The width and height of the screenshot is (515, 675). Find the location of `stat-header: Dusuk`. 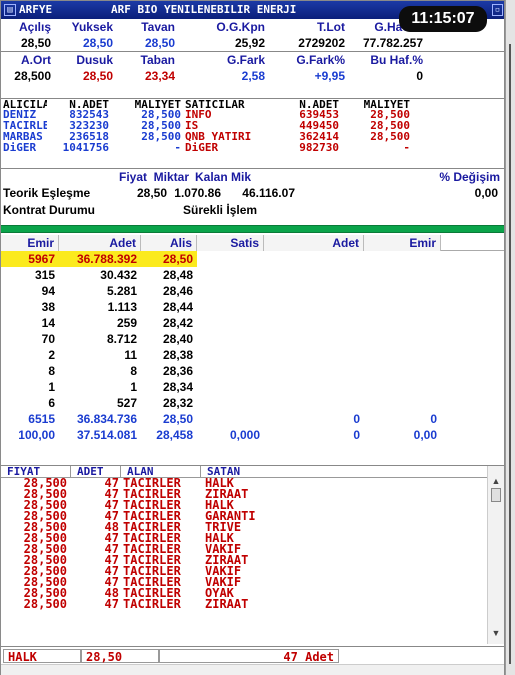

stat-header: Dusuk is located at coordinates (94, 60).